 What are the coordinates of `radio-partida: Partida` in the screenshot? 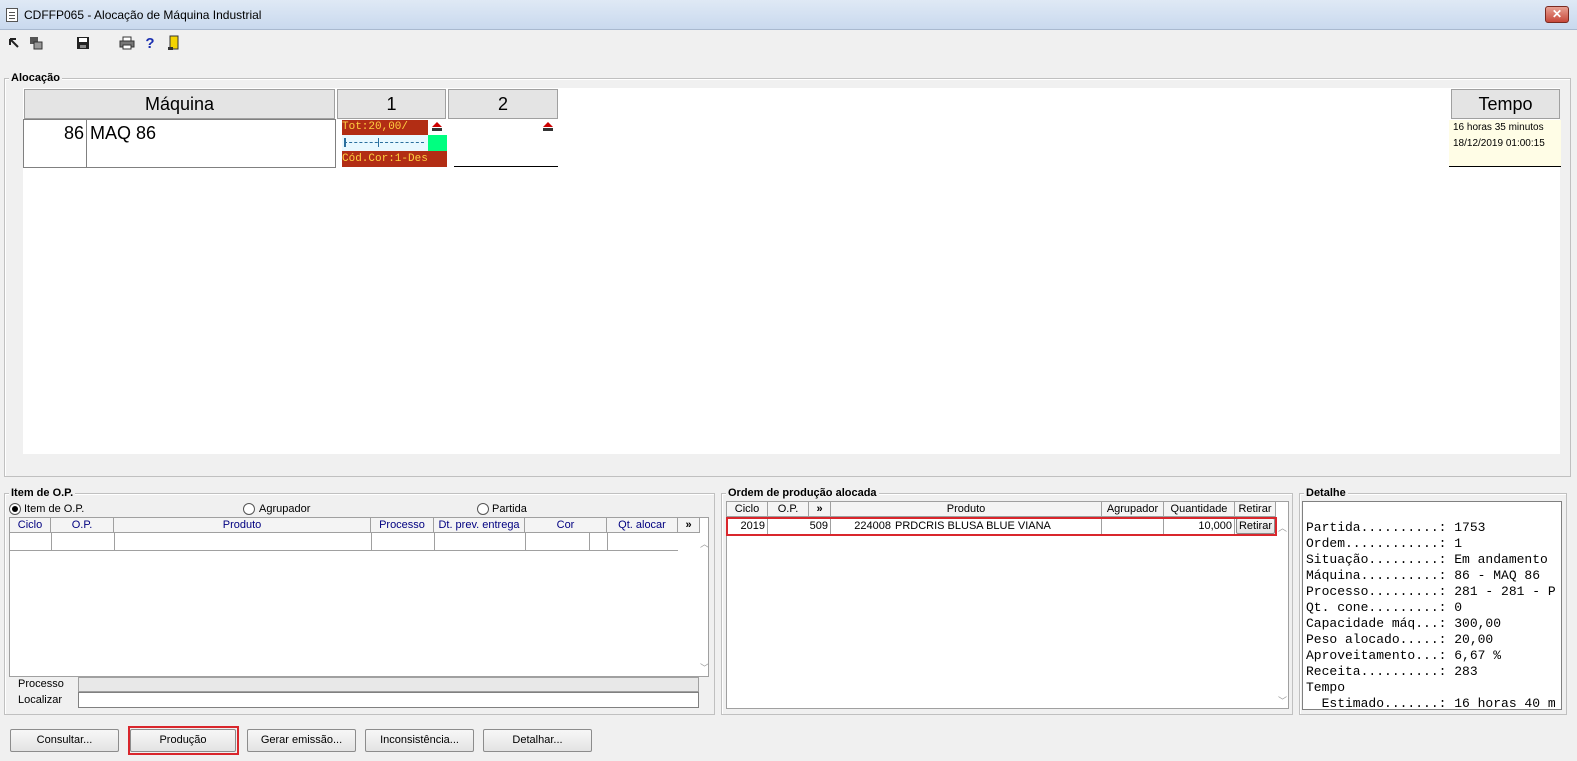 It's located at (507, 510).